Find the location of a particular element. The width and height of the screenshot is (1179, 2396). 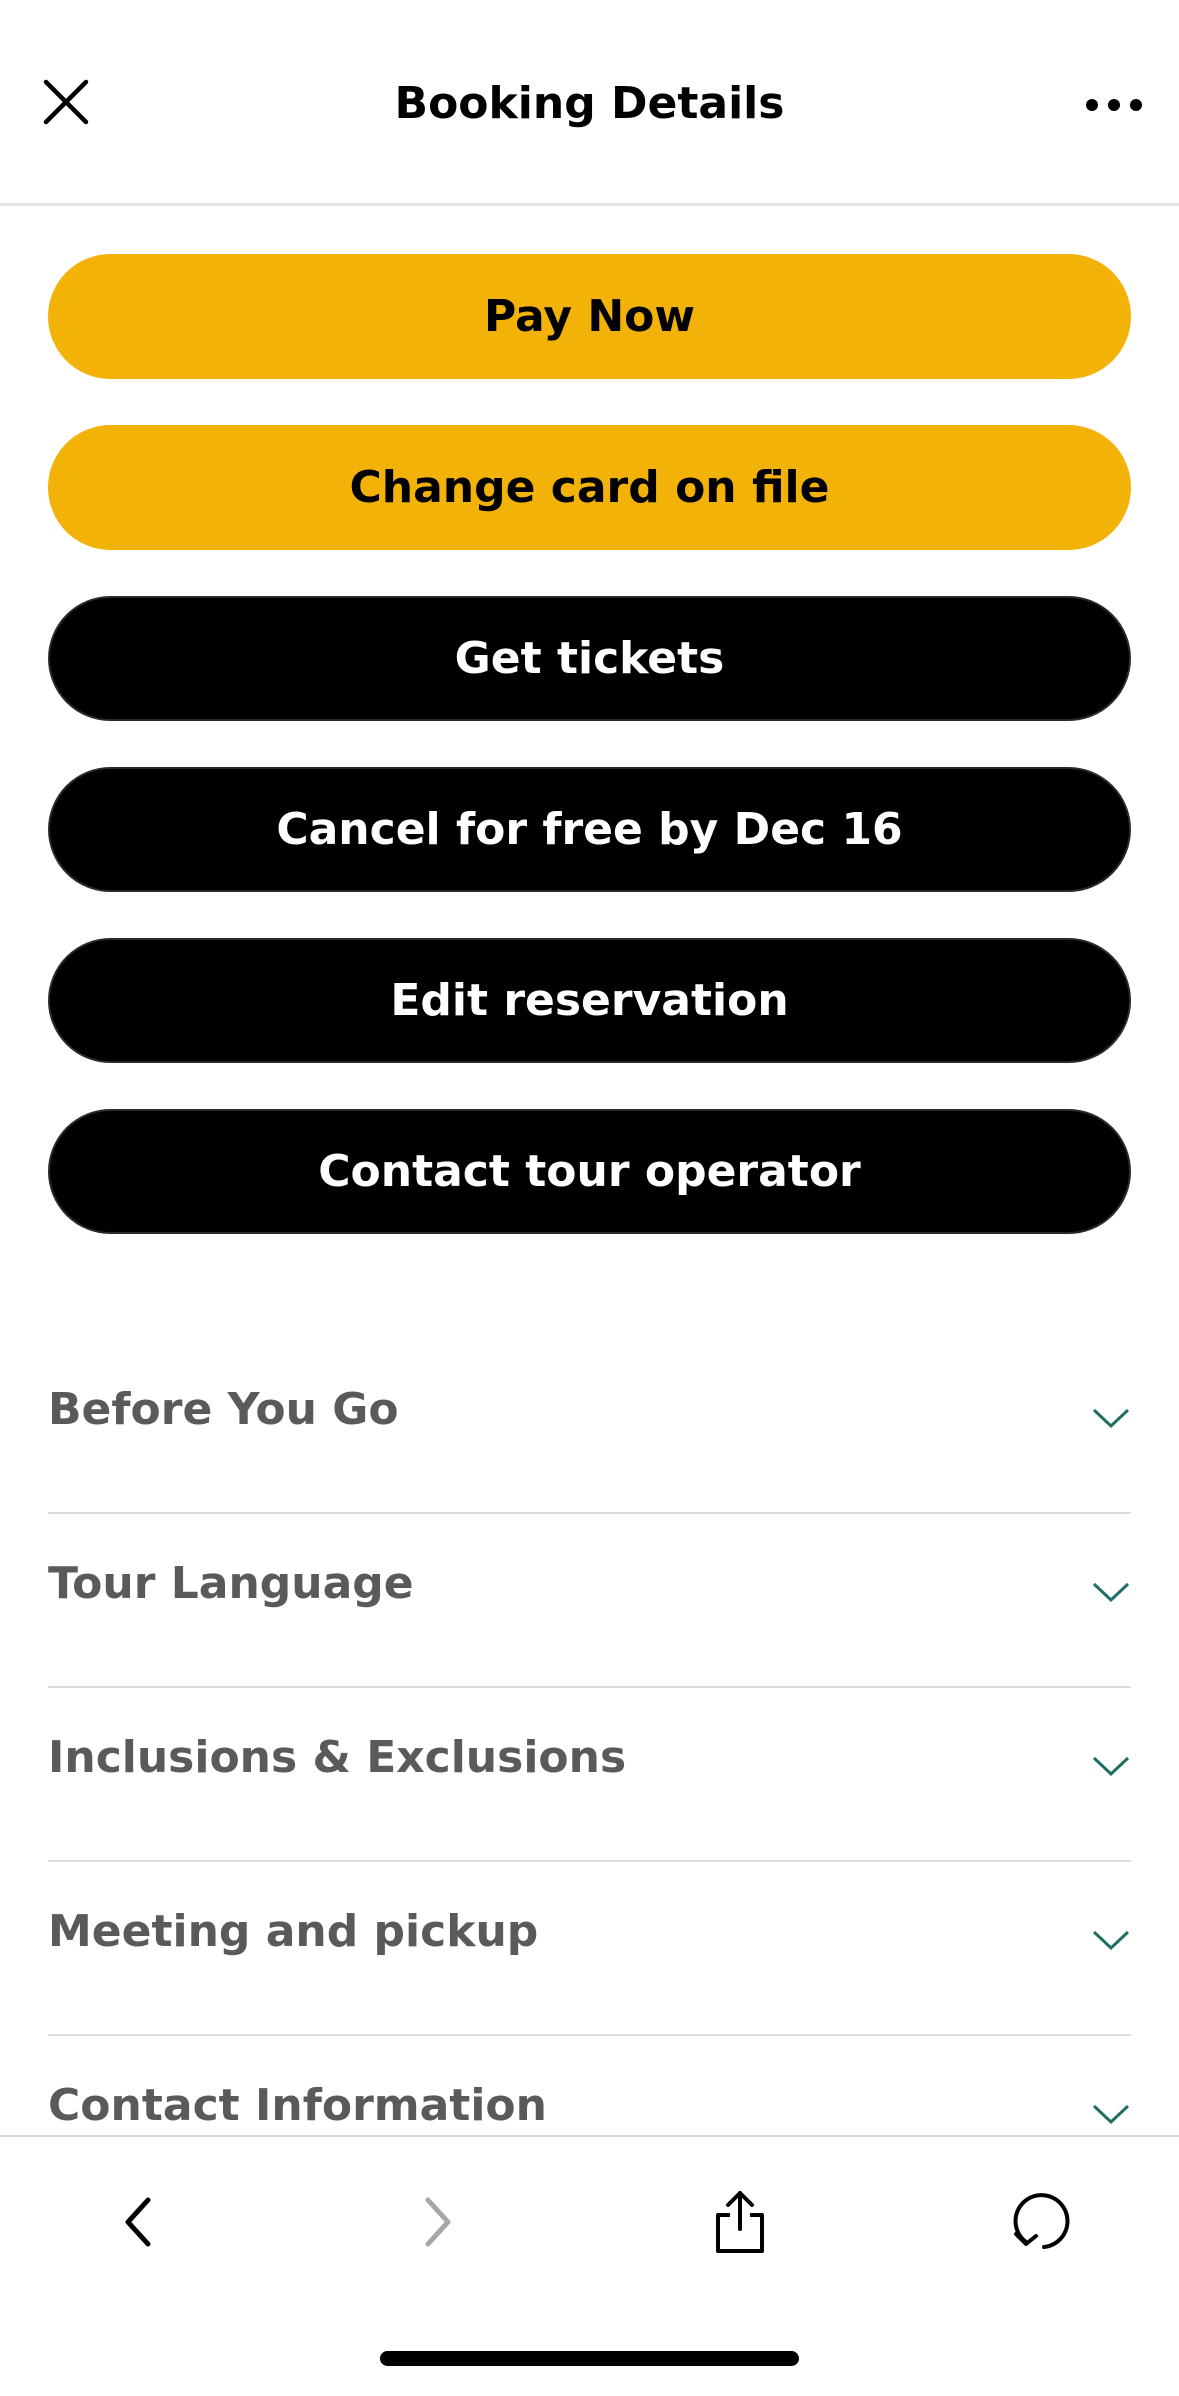

header: Booking Details is located at coordinates (589, 103).